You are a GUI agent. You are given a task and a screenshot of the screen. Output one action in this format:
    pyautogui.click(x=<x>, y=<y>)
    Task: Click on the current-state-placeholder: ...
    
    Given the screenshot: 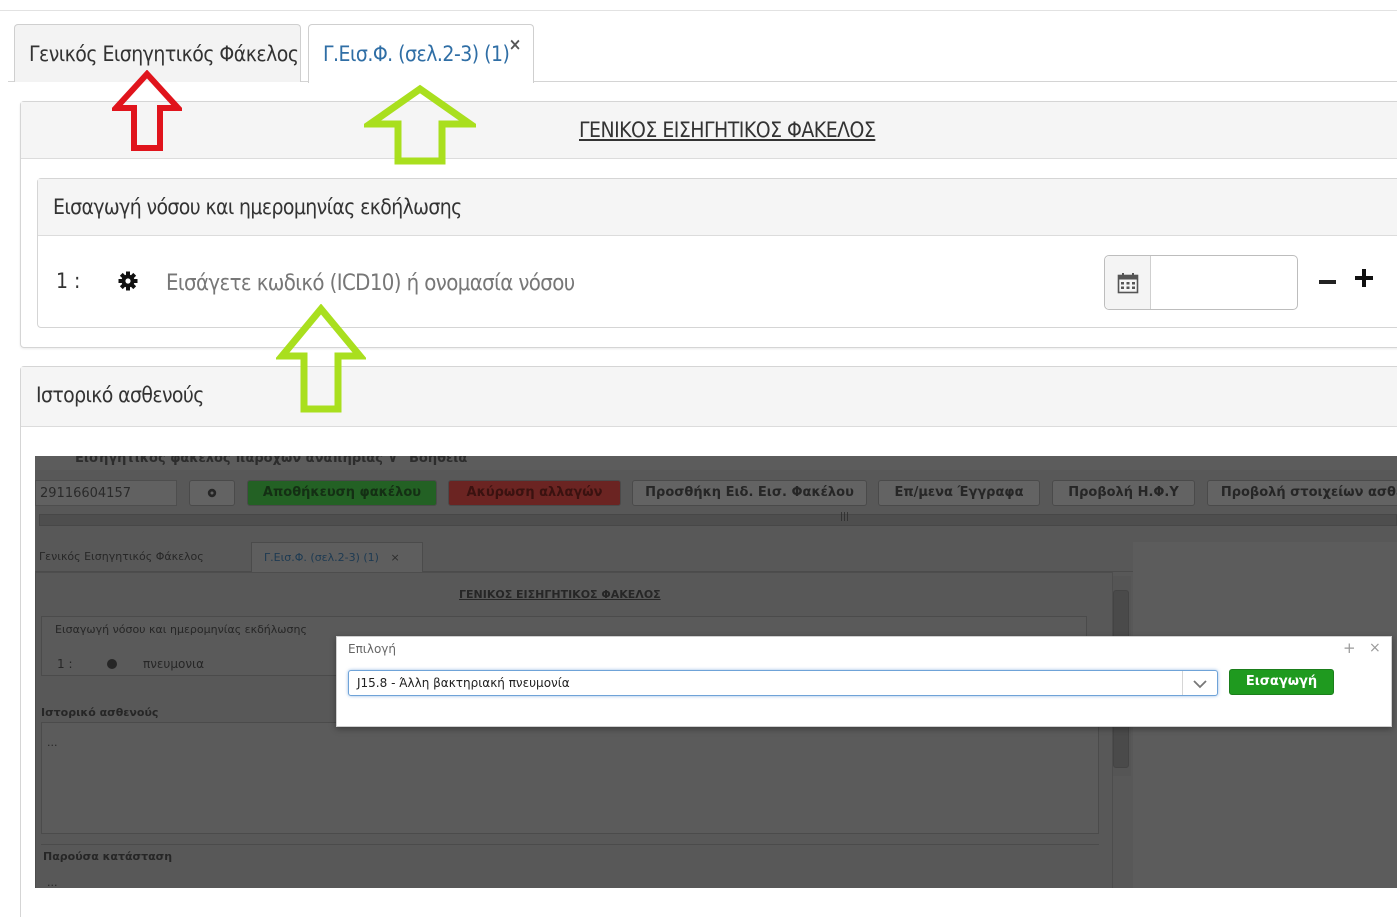 What is the action you would take?
    pyautogui.click(x=52, y=882)
    